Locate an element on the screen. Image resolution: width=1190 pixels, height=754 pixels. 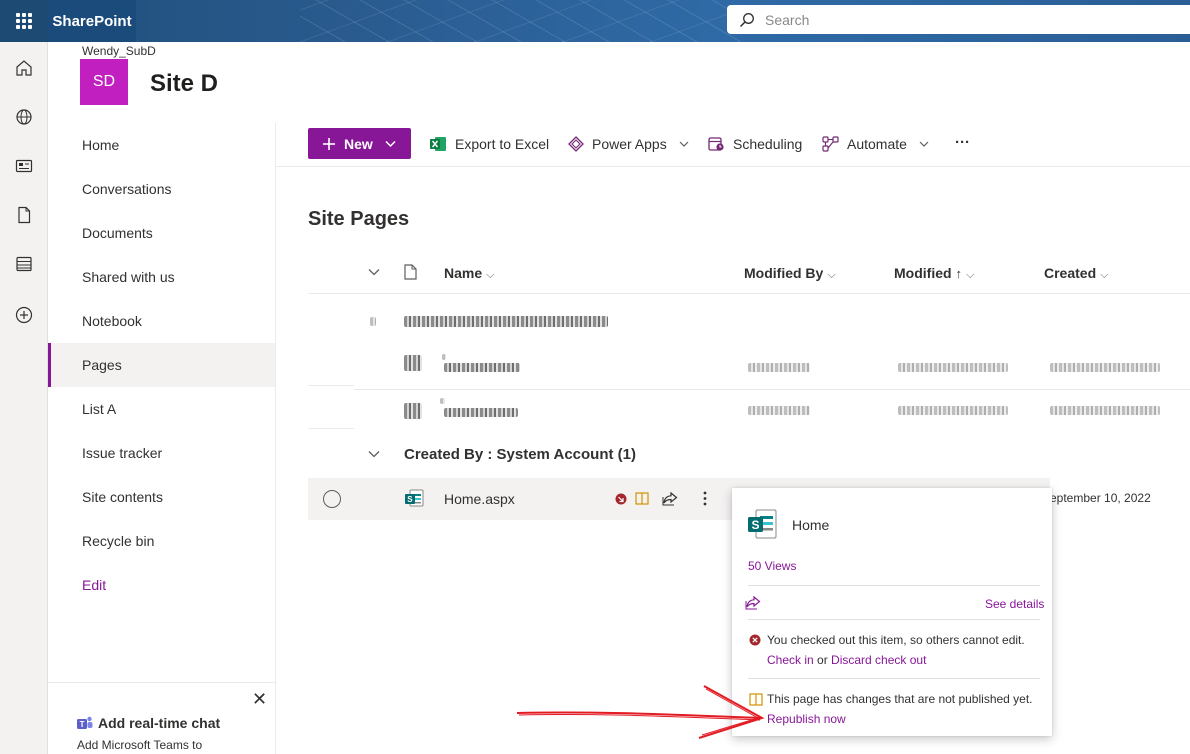
sharepoint-page-icon: S is located at coordinates (414, 498).